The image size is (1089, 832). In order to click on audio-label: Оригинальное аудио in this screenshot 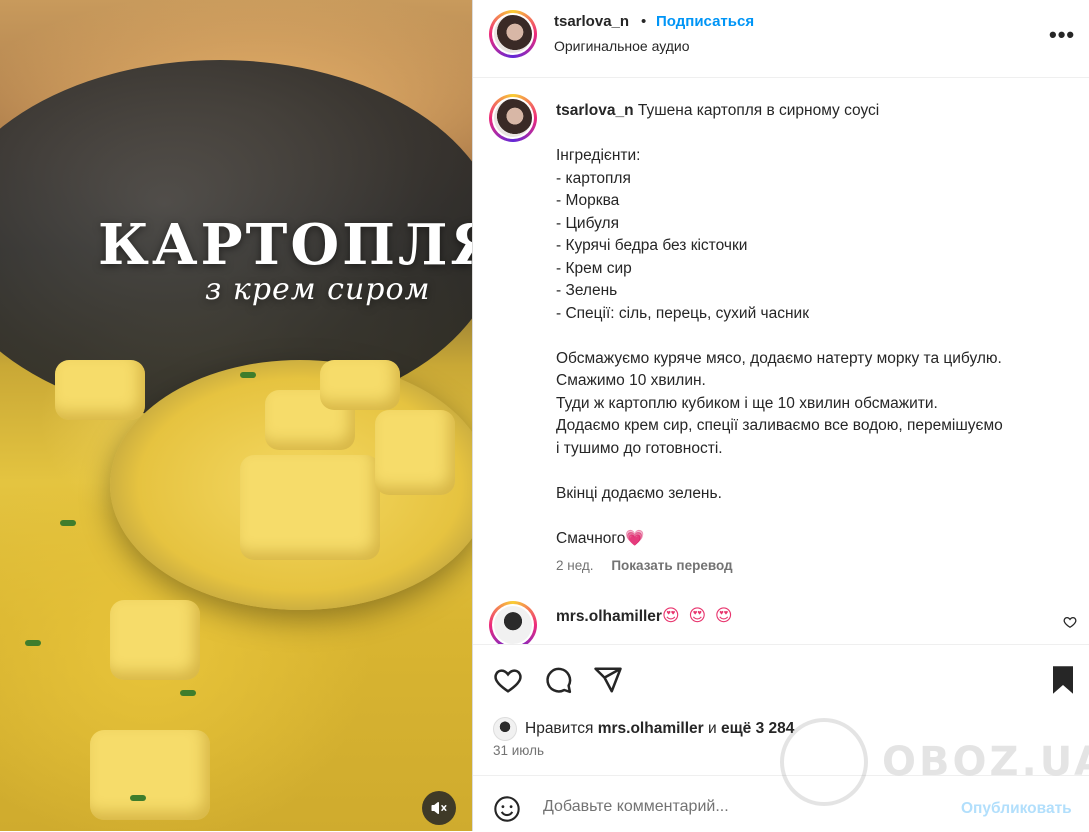, I will do `click(622, 46)`.